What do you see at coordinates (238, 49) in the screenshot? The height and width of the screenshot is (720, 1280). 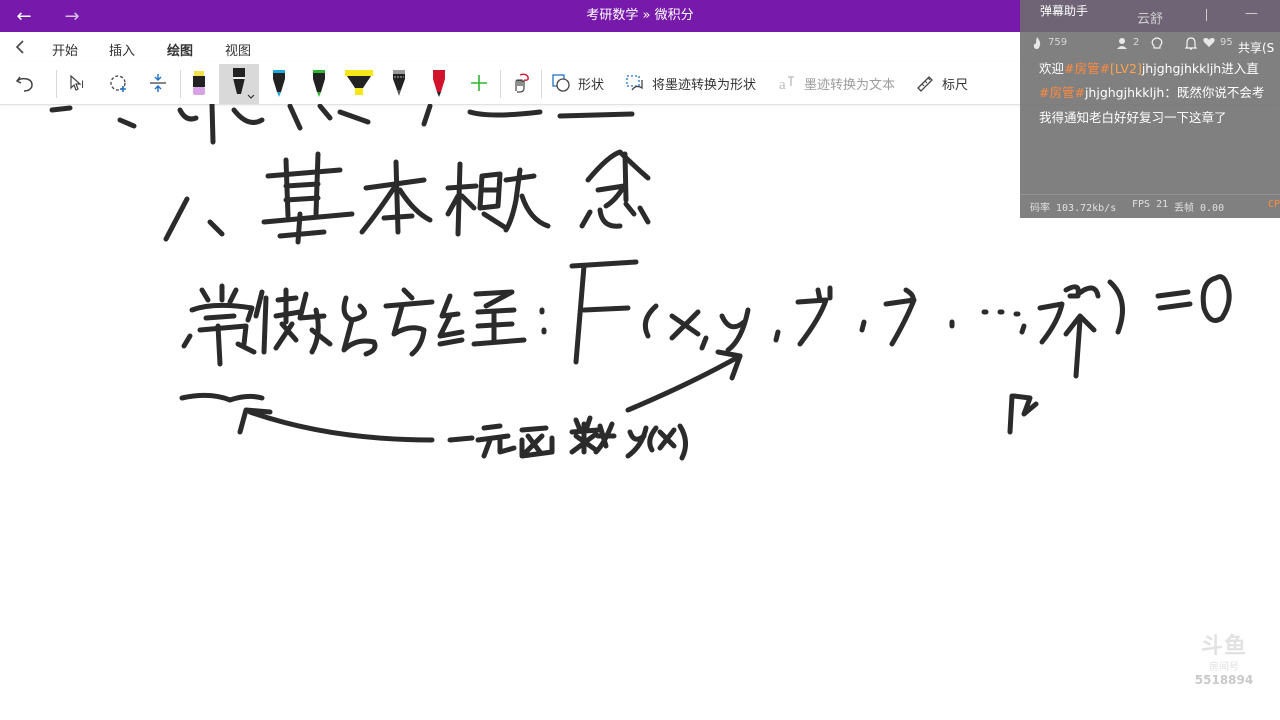 I see `tab-view: 视图` at bounding box center [238, 49].